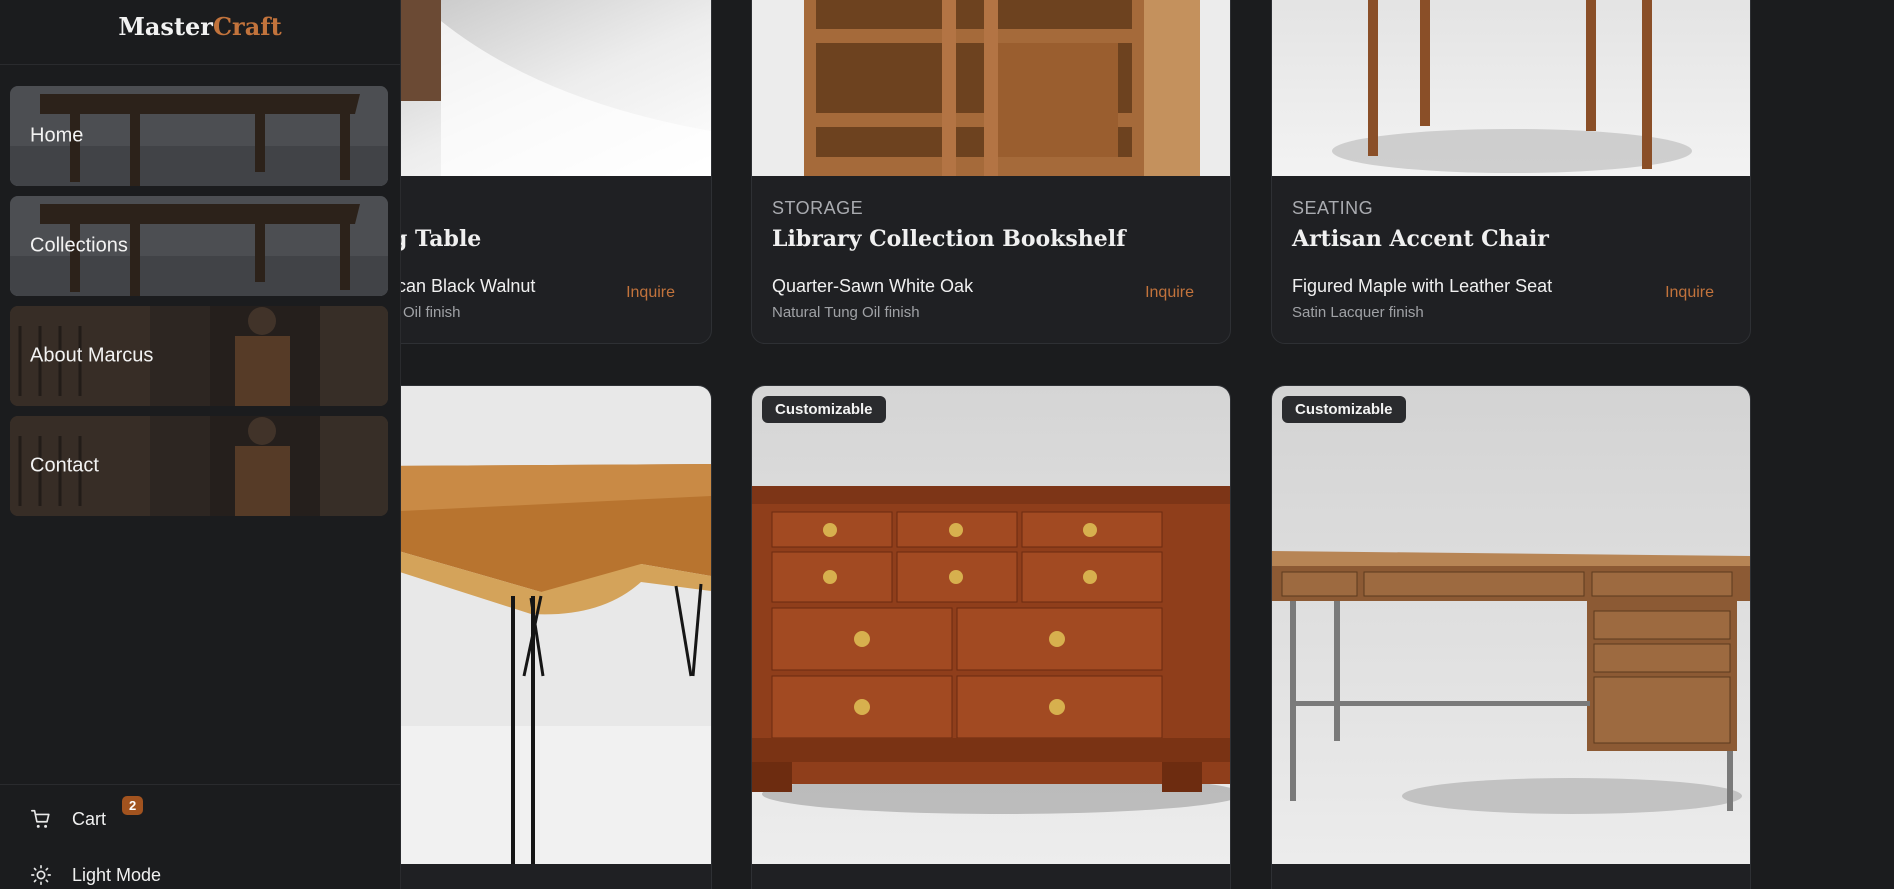  I want to click on sidebar-item-label: Contact, so click(64, 465).